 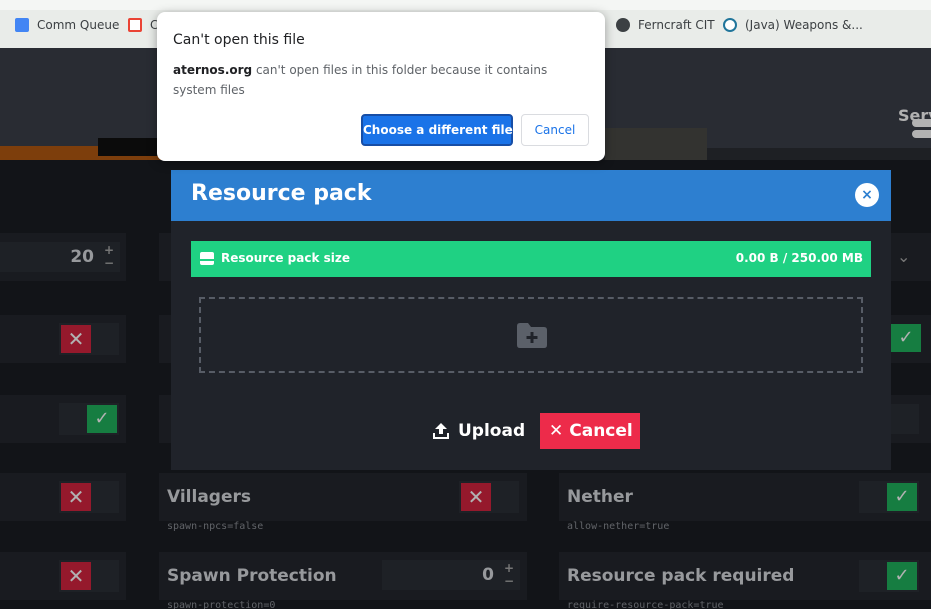 I want to click on doc-icon, so click(x=22, y=25).